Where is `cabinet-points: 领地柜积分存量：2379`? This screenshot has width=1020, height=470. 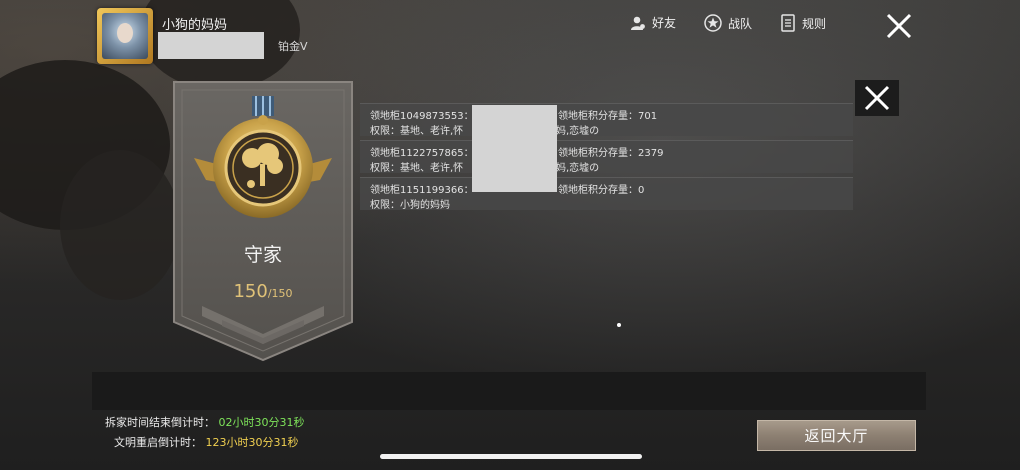
cabinet-points: 领地柜积分存量：2379 is located at coordinates (611, 153).